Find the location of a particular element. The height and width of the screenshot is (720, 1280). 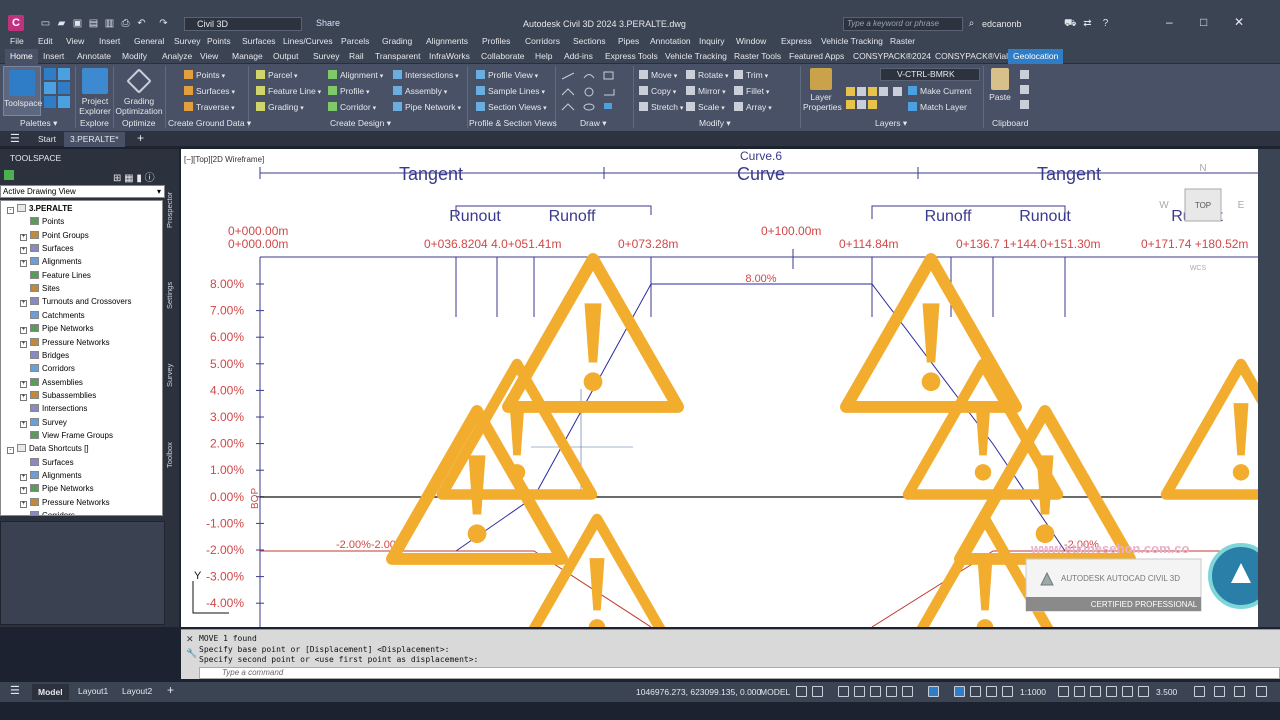

menu-raster: Raster is located at coordinates (902, 41).